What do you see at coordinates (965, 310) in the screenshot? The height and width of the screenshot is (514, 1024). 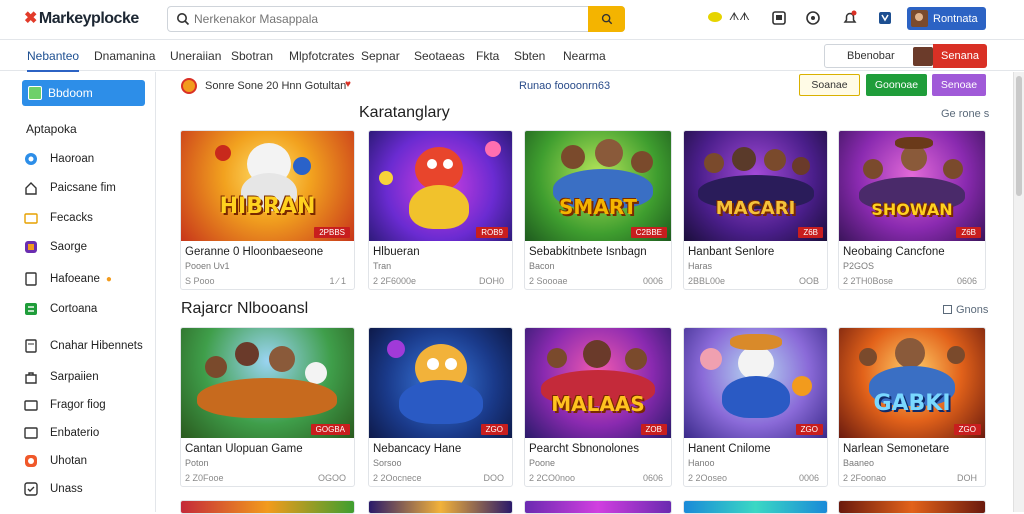 I see `see-all-link: Gnons` at bounding box center [965, 310].